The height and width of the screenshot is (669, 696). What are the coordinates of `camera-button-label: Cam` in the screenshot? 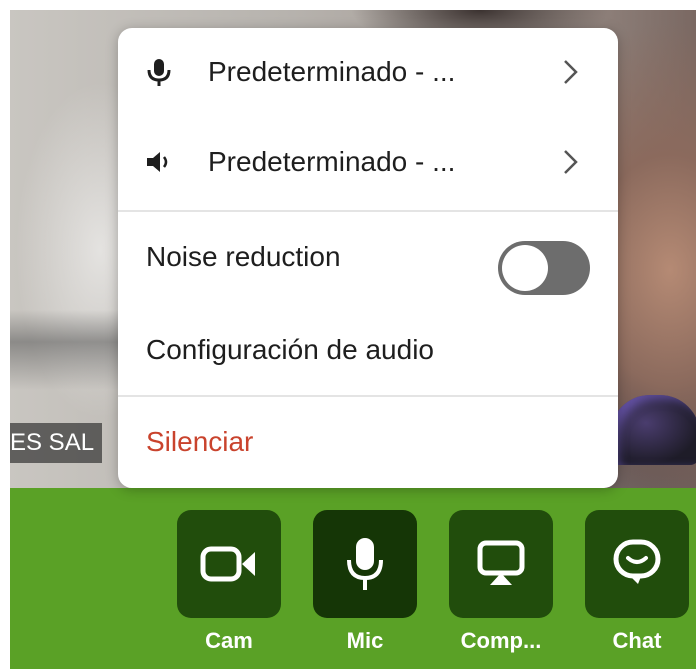 It's located at (229, 640).